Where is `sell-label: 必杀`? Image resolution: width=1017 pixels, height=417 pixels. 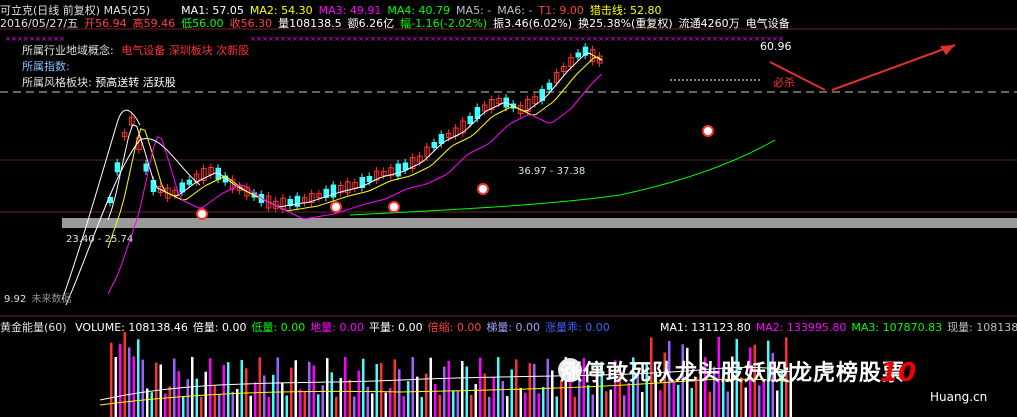 sell-label: 必杀 is located at coordinates (784, 82).